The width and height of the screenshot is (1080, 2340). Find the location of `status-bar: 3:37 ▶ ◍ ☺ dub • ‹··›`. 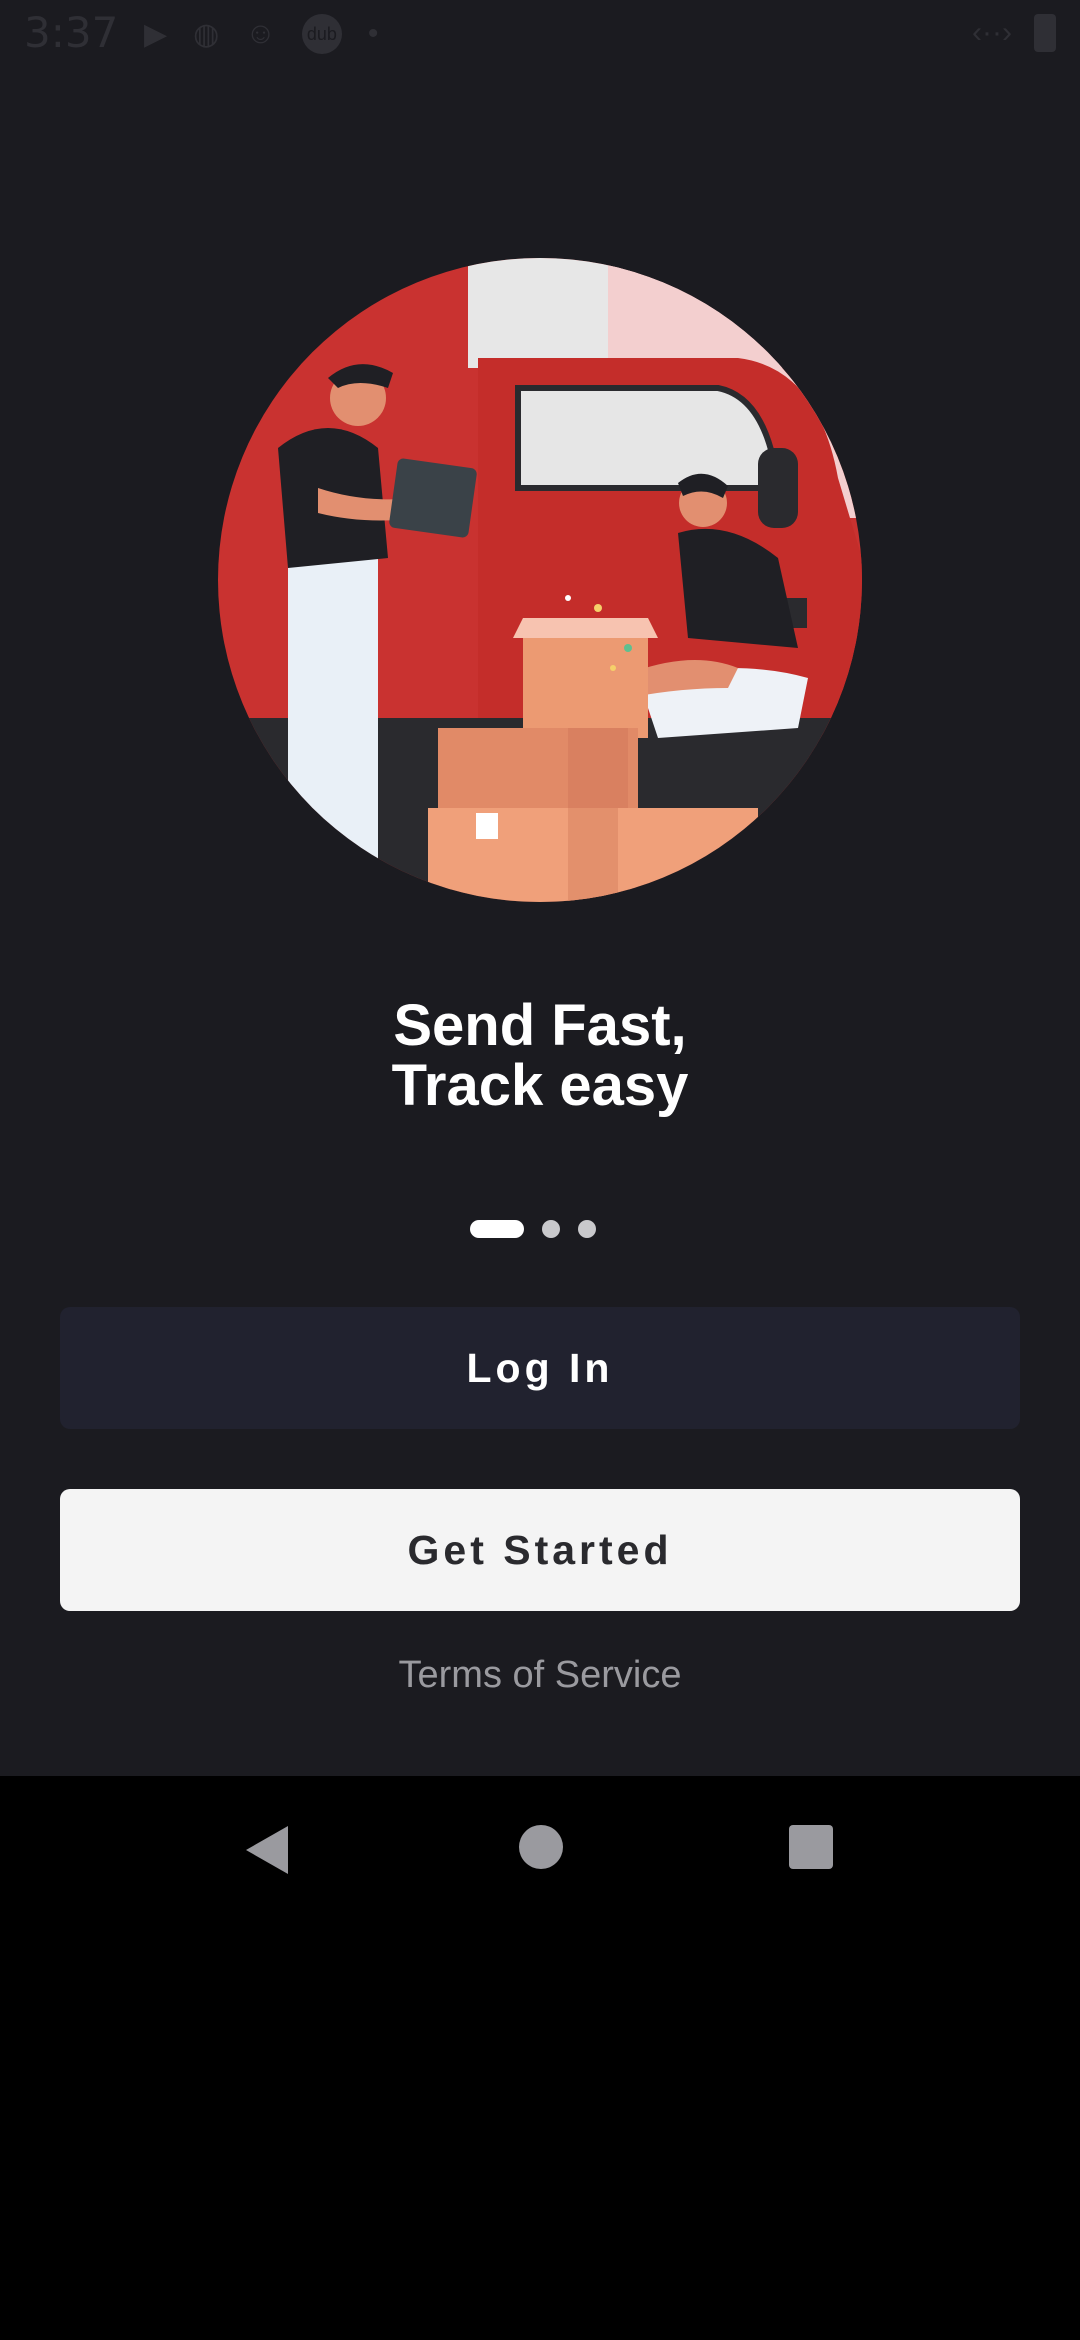

status-bar: 3:37 ▶ ◍ ☺ dub • ‹··› is located at coordinates (540, 36).